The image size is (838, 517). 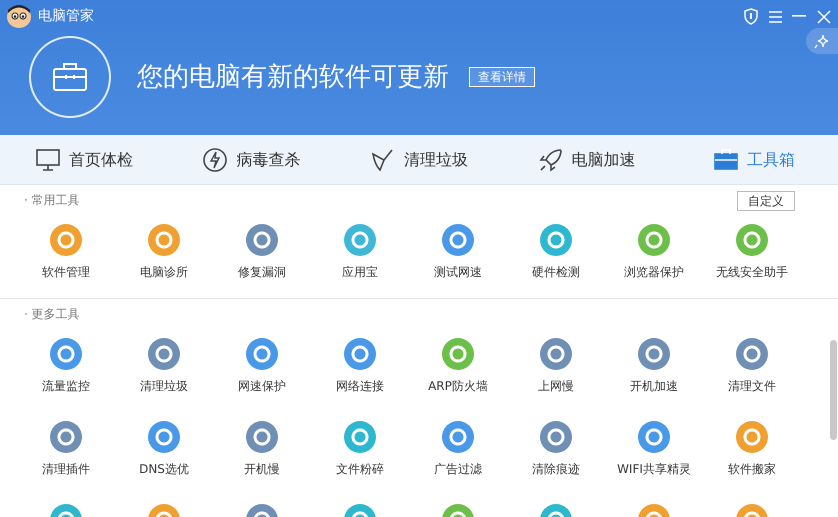 What do you see at coordinates (360, 370) in the screenshot?
I see `tool-item: 网络连接` at bounding box center [360, 370].